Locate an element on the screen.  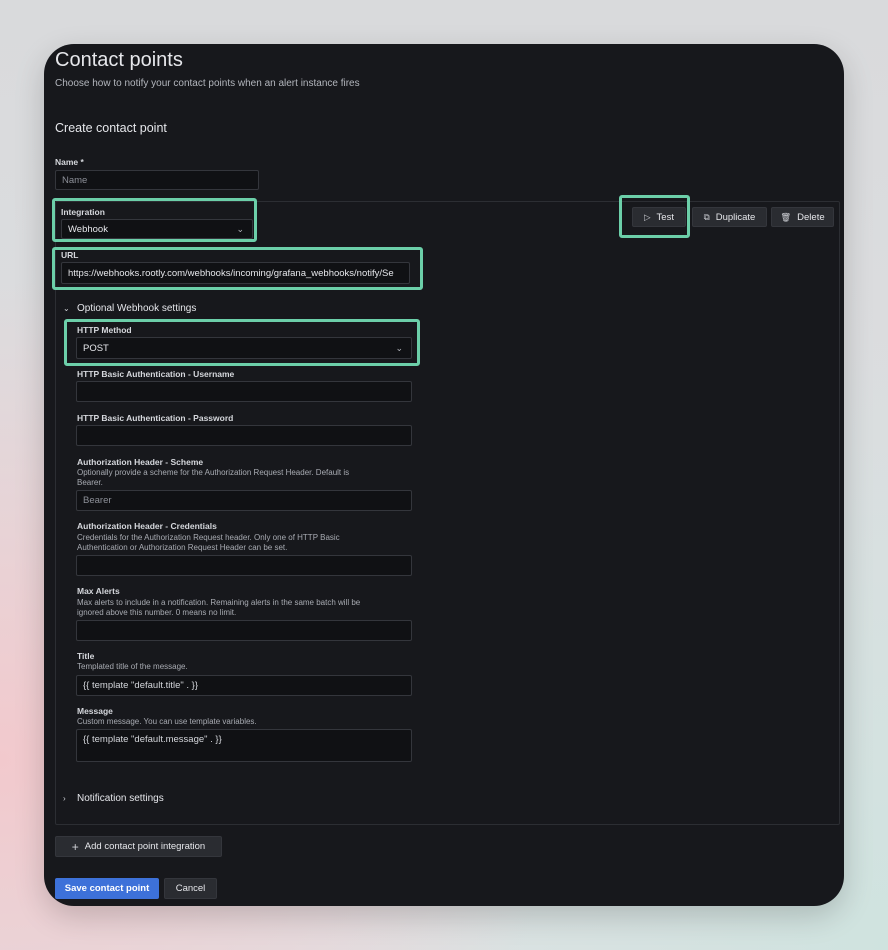
test-label: Test is located at coordinates (665, 217).